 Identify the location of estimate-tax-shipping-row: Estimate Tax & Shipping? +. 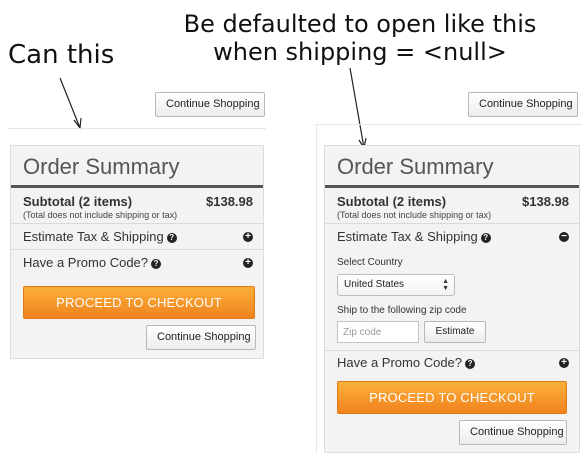
(137, 237).